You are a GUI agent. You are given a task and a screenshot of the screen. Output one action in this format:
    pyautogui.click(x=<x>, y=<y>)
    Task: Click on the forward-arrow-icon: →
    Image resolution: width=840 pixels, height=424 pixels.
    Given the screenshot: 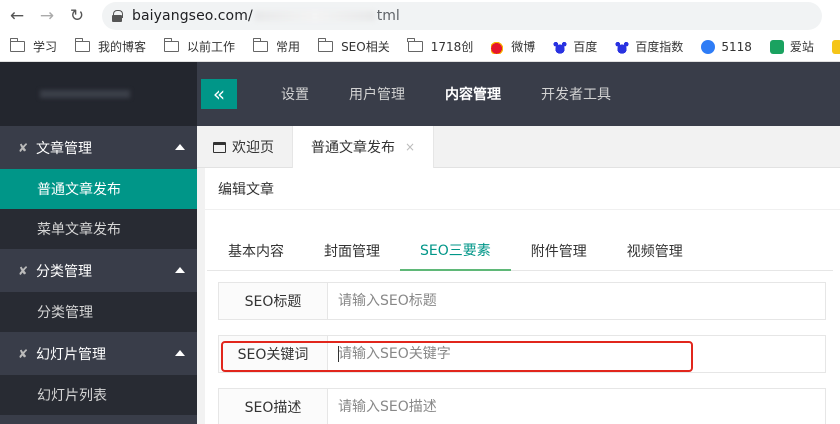 What is the action you would take?
    pyautogui.click(x=47, y=16)
    